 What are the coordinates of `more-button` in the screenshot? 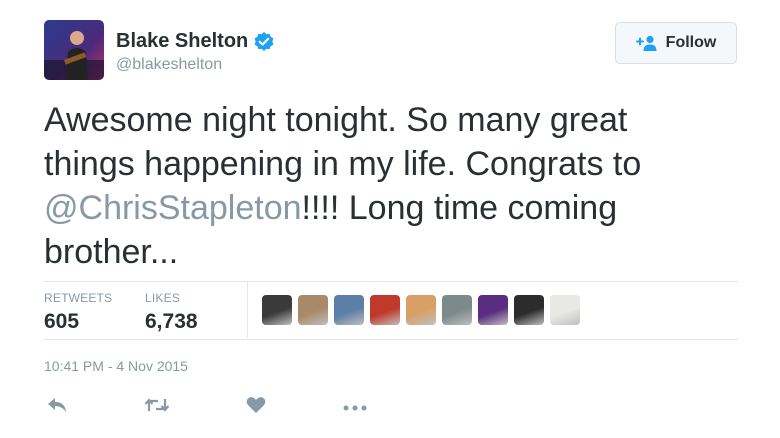 It's located at (355, 407).